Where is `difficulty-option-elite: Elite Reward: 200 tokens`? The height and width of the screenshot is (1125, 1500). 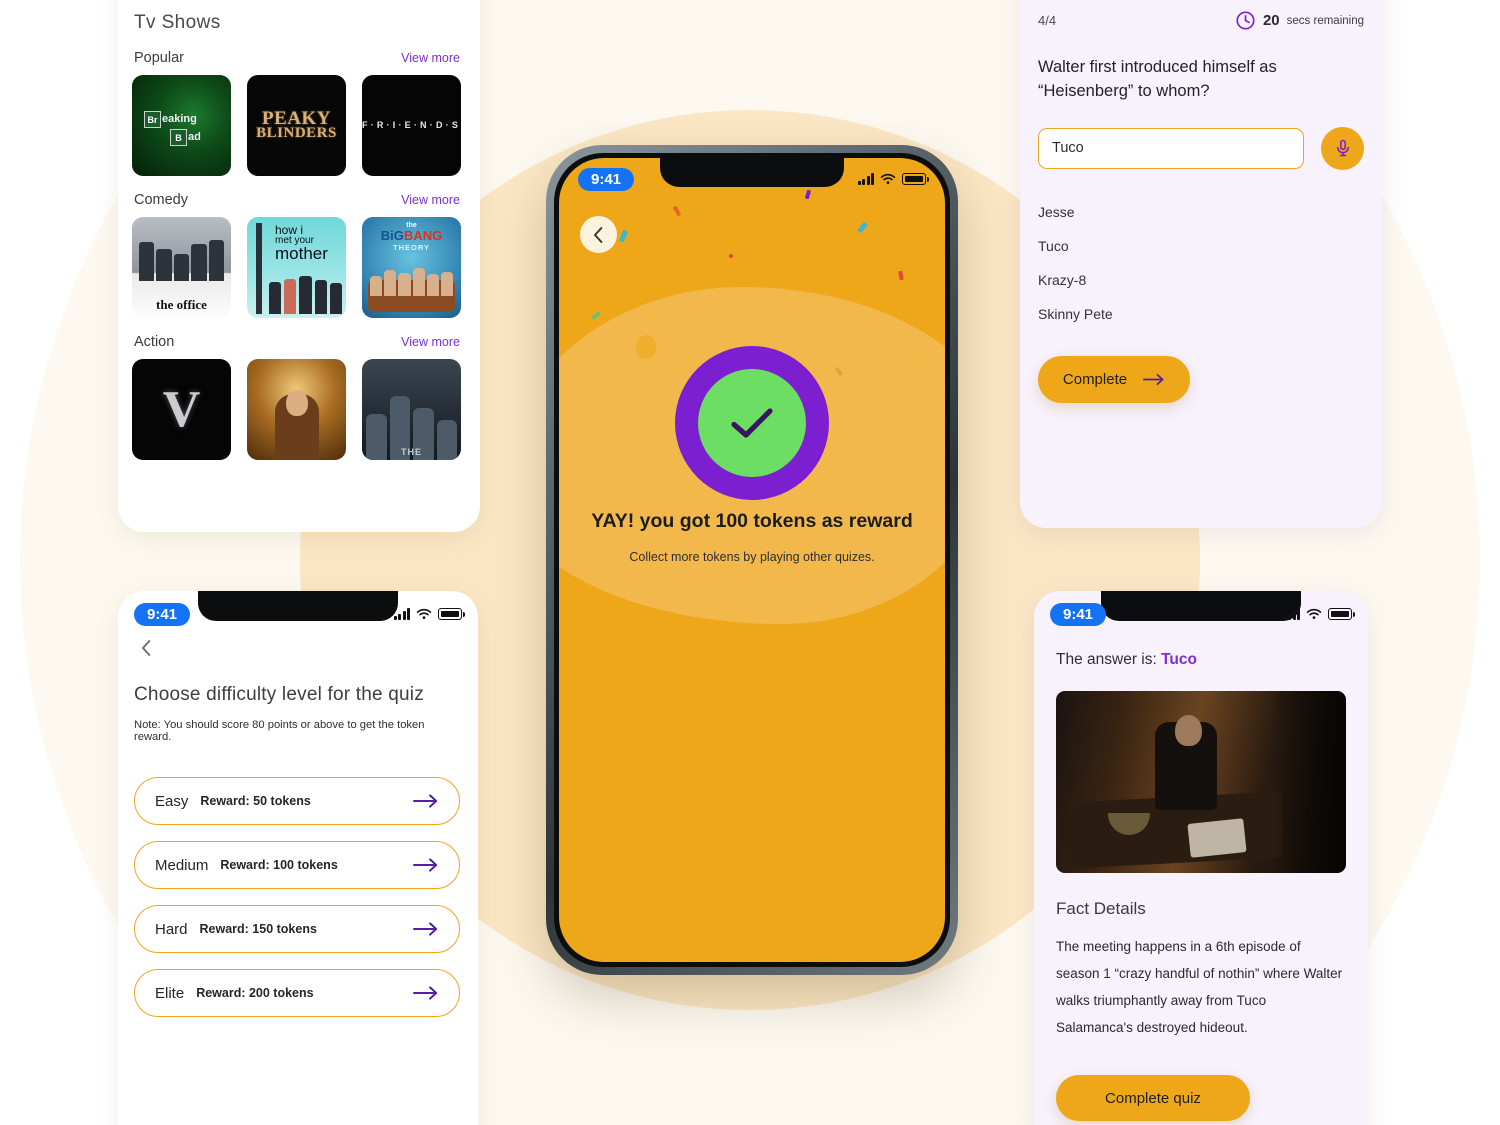 difficulty-option-elite: Elite Reward: 200 tokens is located at coordinates (297, 993).